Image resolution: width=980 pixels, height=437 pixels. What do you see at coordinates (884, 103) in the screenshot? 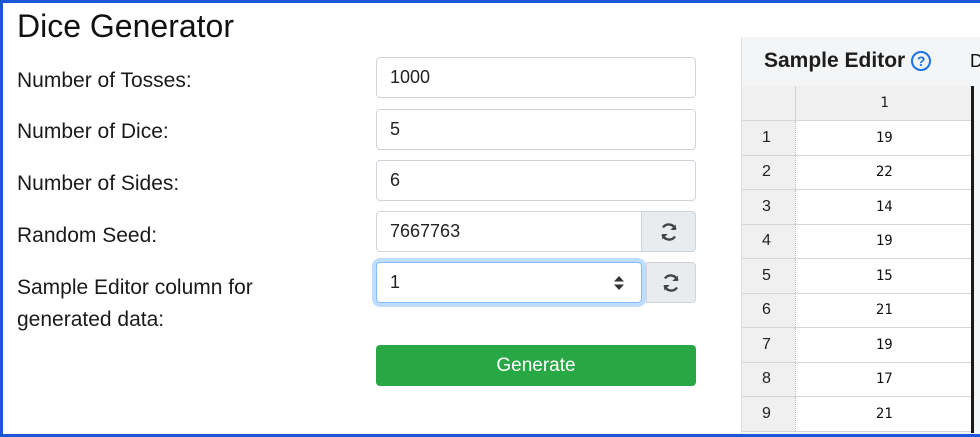
I see `column-header: 1` at bounding box center [884, 103].